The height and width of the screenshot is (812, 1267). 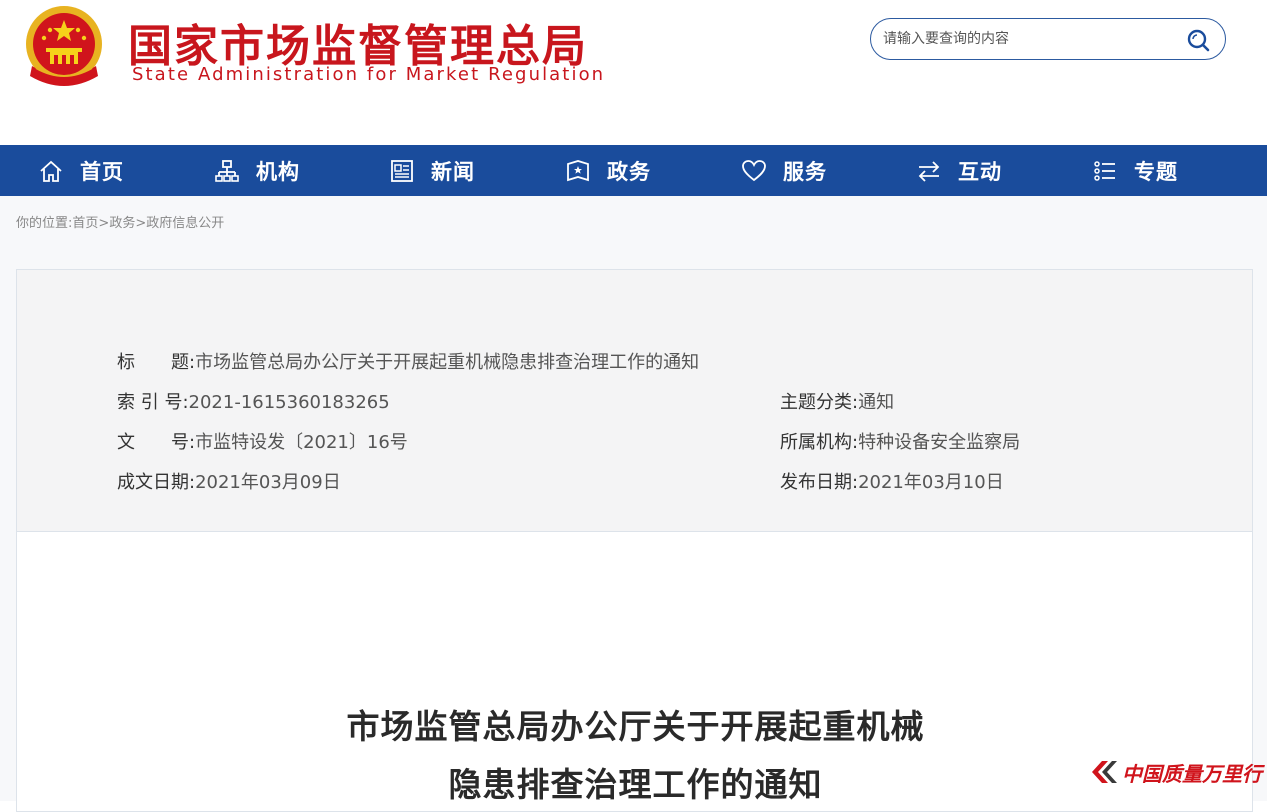 I want to click on meta-title-value: 市场监管总局办公厅关于开展起重机械隐患排查治理工作的通知, so click(x=447, y=362).